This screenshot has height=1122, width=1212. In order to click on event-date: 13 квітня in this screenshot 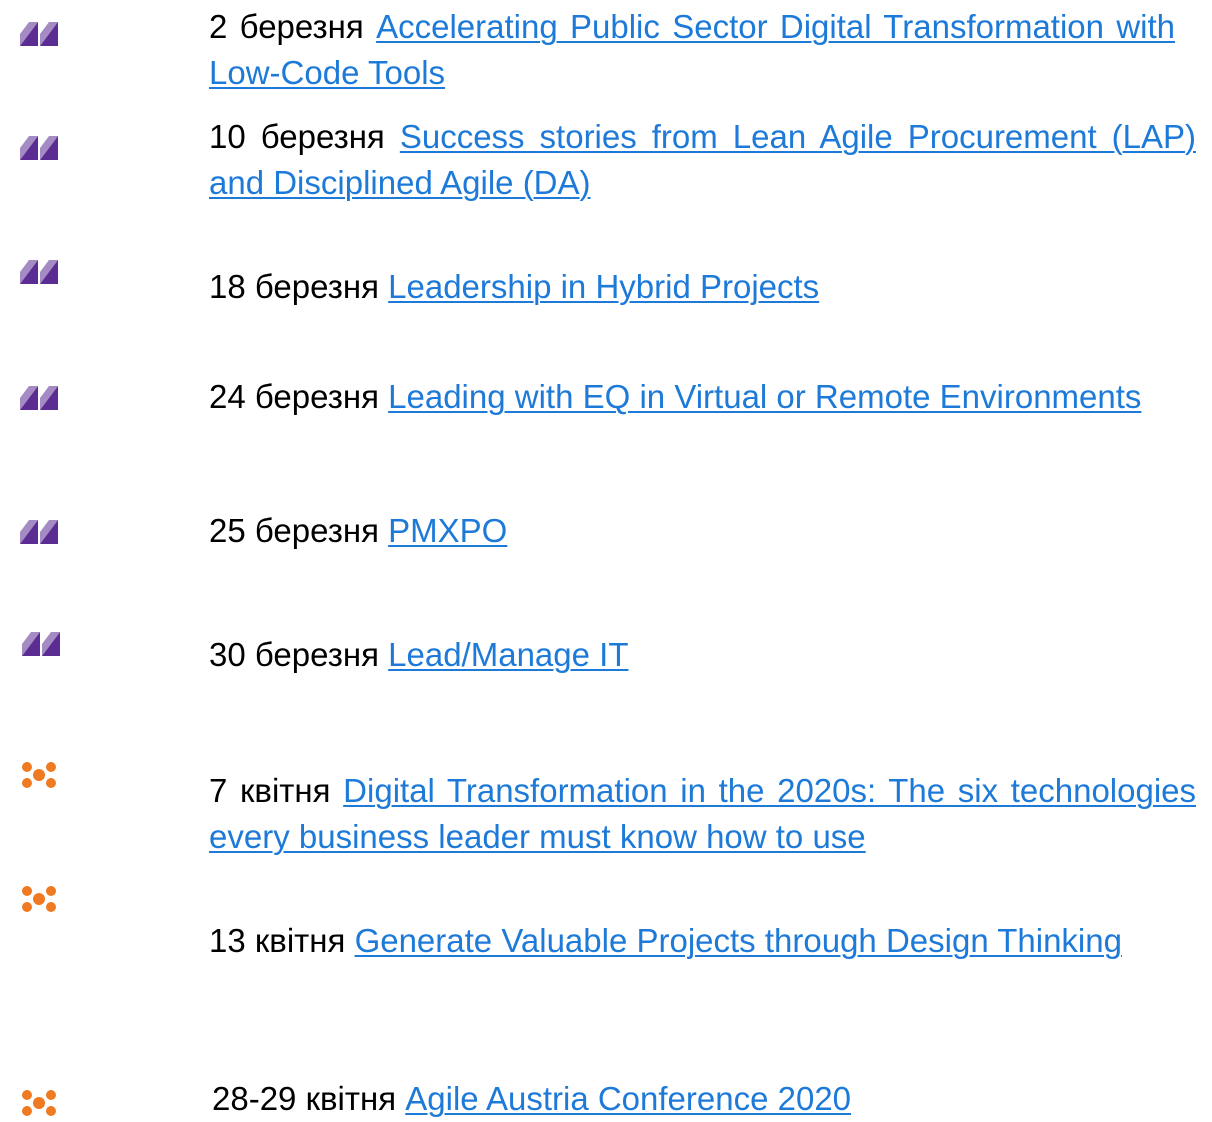, I will do `click(277, 940)`.